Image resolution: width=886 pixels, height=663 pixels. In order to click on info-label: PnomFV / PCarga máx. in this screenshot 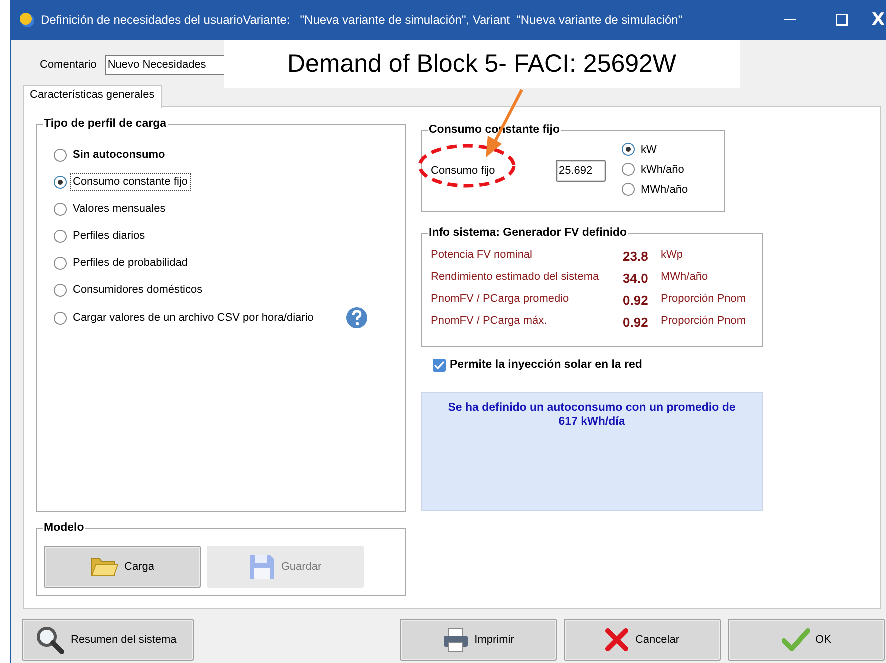, I will do `click(489, 322)`.